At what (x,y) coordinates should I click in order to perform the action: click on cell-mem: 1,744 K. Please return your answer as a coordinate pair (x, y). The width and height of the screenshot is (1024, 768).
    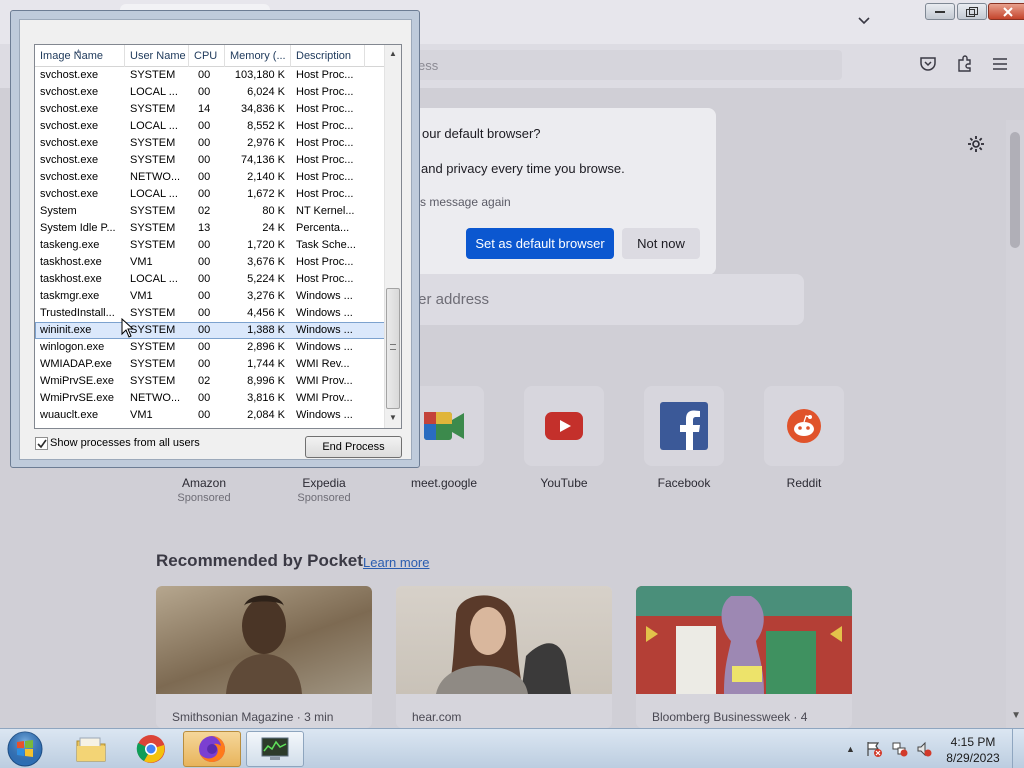
    Looking at the image, I should click on (266, 364).